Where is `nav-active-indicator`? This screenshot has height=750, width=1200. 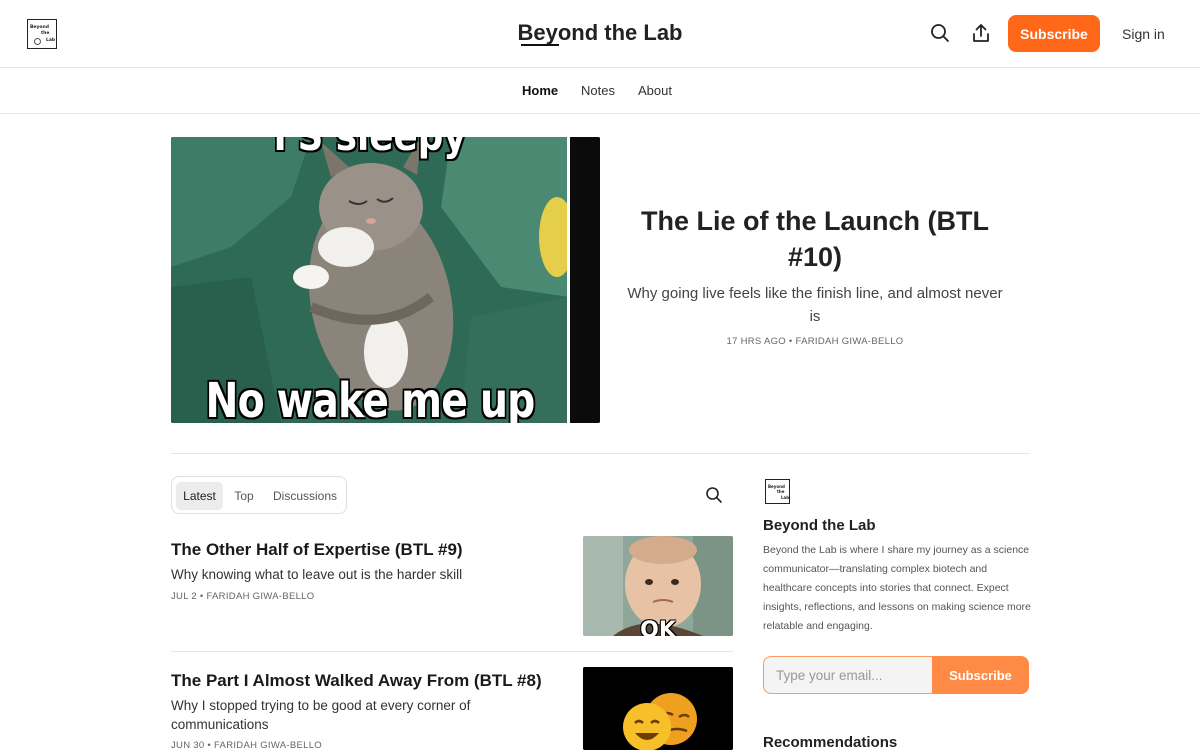
nav-active-indicator is located at coordinates (540, 45).